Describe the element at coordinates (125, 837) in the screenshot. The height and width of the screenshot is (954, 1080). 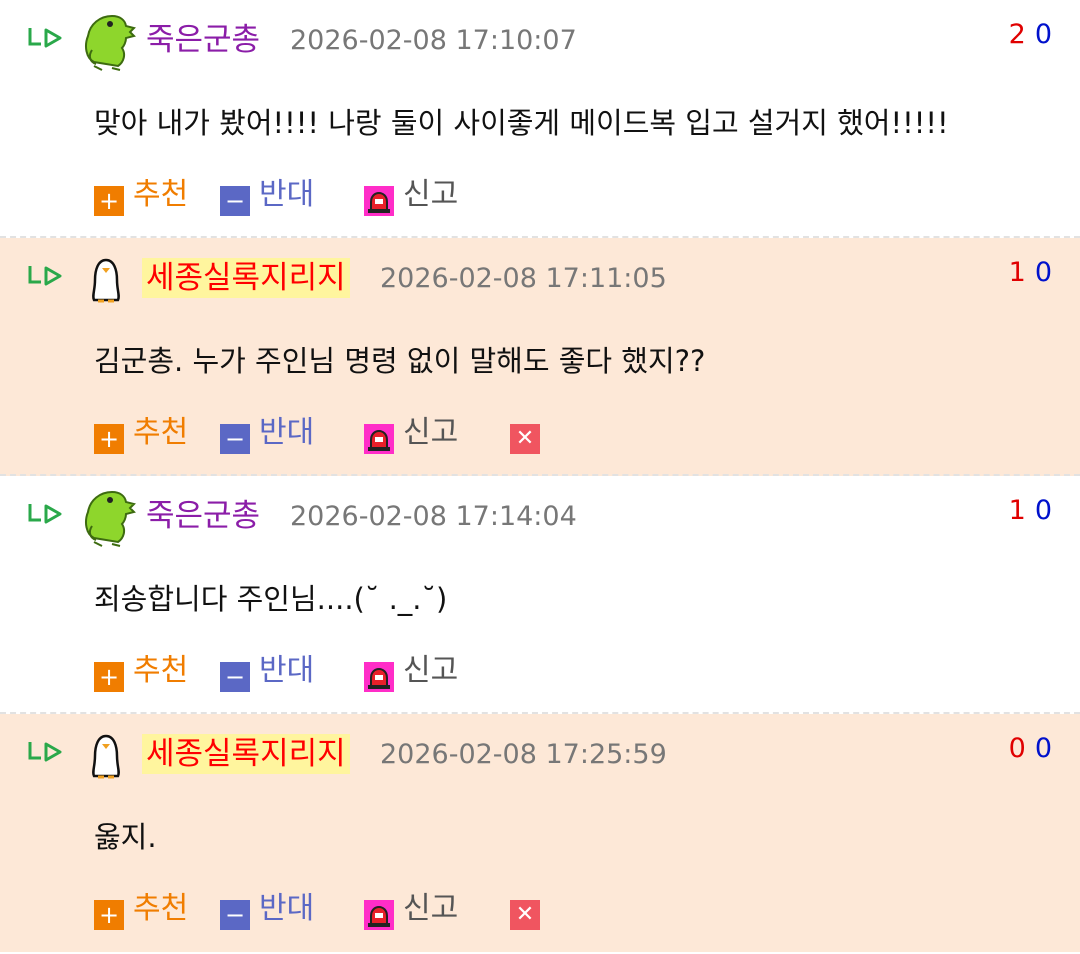
I see `comment-text: 옳지.` at that location.